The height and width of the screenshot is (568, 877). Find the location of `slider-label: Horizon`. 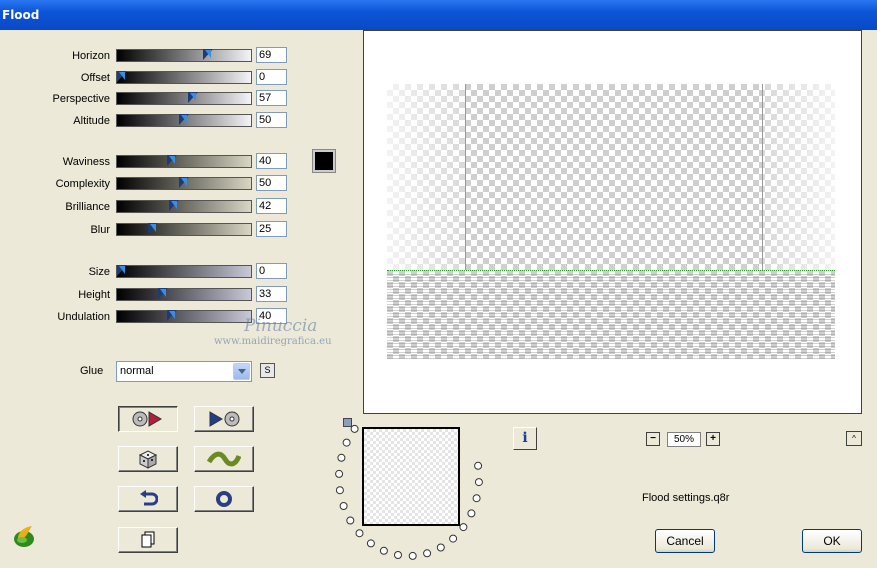

slider-label: Horizon is located at coordinates (91, 56).